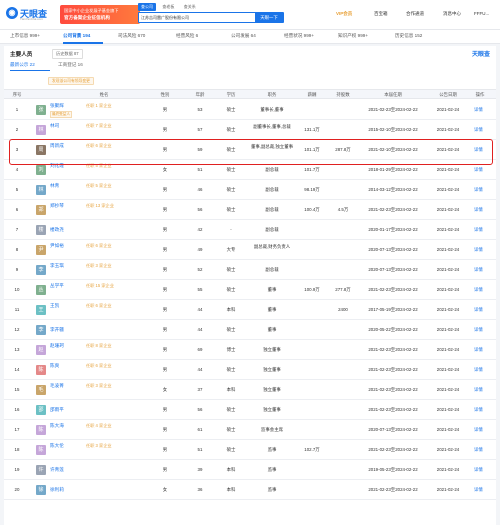  What do you see at coordinates (41, 350) in the screenshot?
I see `person-avatar: 赵` at bounding box center [41, 350].